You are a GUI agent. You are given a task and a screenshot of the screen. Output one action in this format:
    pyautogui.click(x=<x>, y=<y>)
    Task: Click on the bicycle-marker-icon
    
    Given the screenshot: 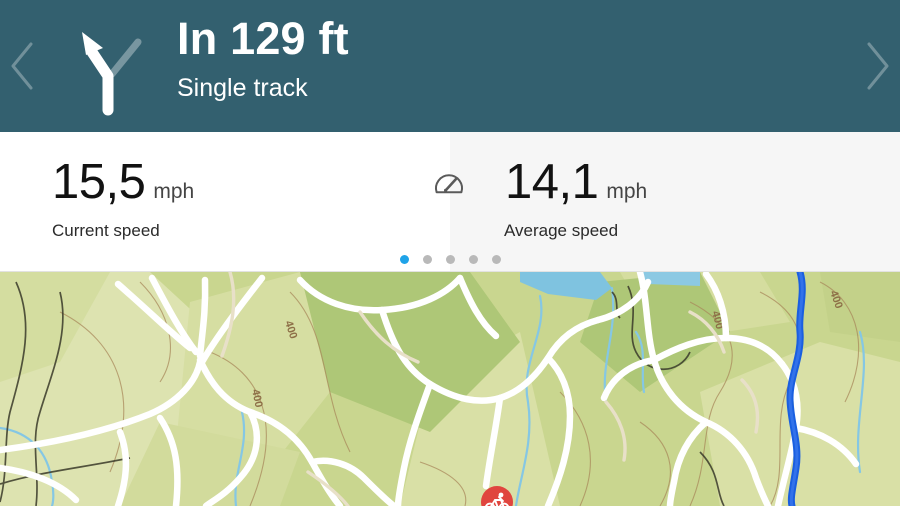 What is the action you would take?
    pyautogui.click(x=497, y=495)
    